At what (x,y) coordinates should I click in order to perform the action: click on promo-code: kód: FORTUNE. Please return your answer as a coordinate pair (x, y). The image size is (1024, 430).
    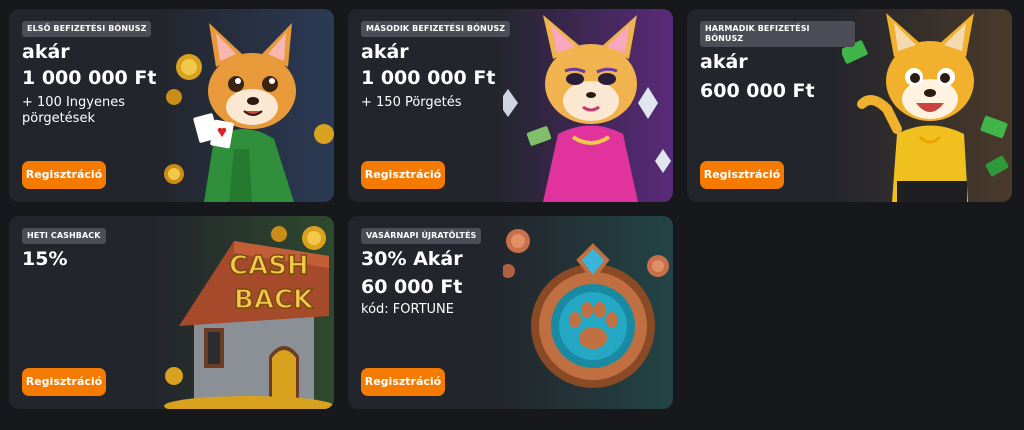
    Looking at the image, I should click on (407, 309).